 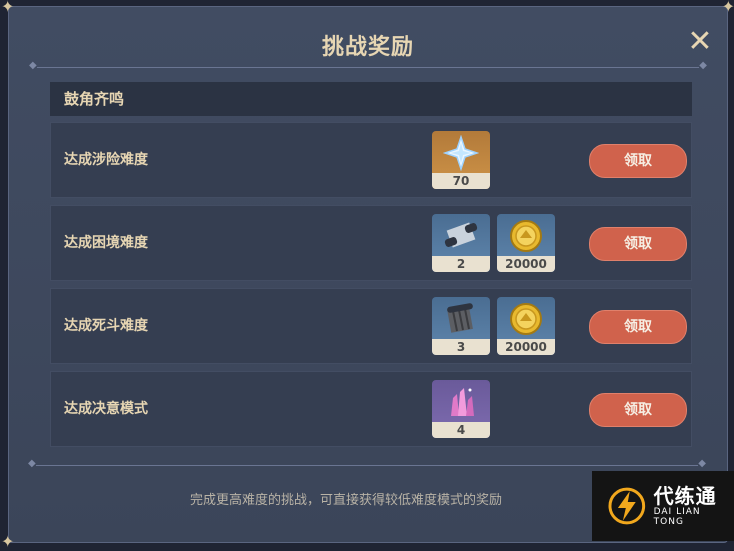 I want to click on reward-item: 70, so click(x=461, y=160).